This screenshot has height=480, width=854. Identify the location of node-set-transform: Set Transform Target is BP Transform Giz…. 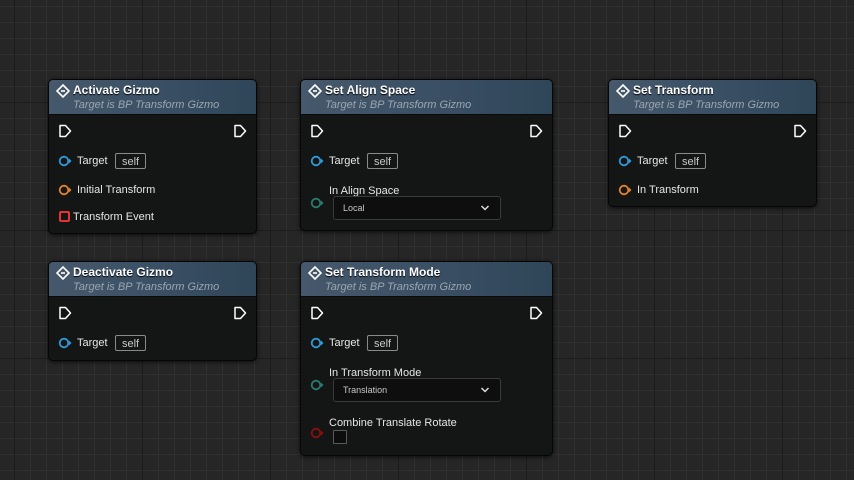
(712, 143).